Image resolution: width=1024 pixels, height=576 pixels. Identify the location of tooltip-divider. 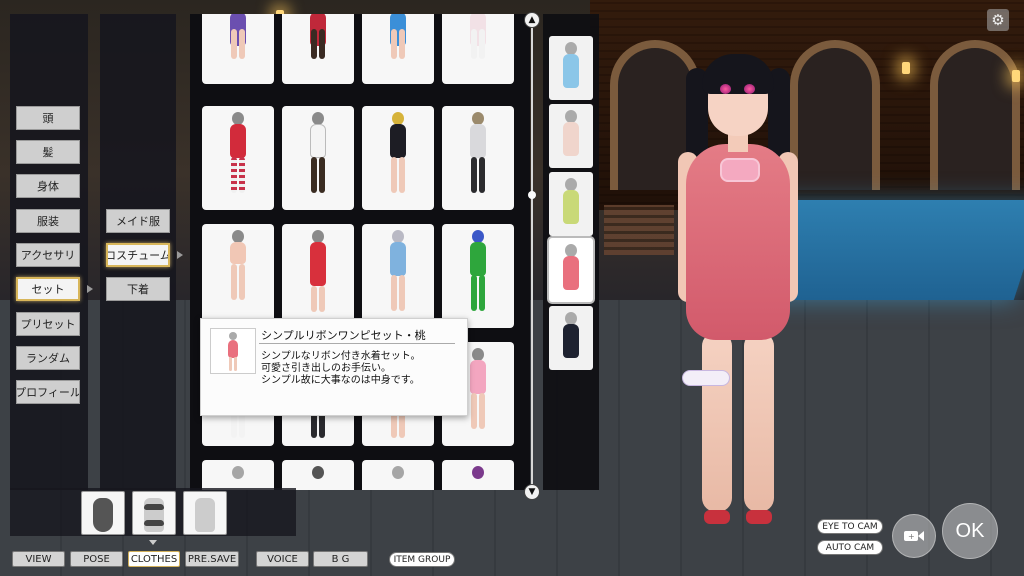
(357, 343).